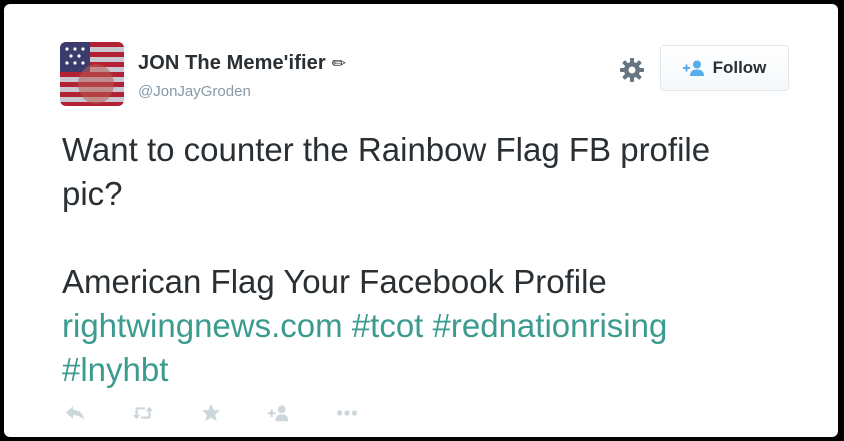 The image size is (844, 441). I want to click on tweet-links-line: rightwingnews.com #tcot #rednationrising, so click(432, 326).